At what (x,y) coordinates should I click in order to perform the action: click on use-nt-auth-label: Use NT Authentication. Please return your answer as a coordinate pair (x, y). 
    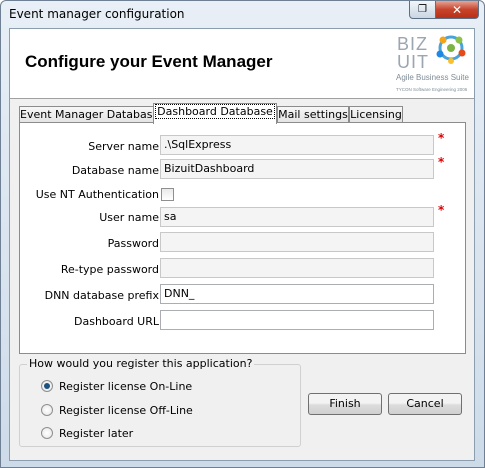
    Looking at the image, I should click on (97, 194).